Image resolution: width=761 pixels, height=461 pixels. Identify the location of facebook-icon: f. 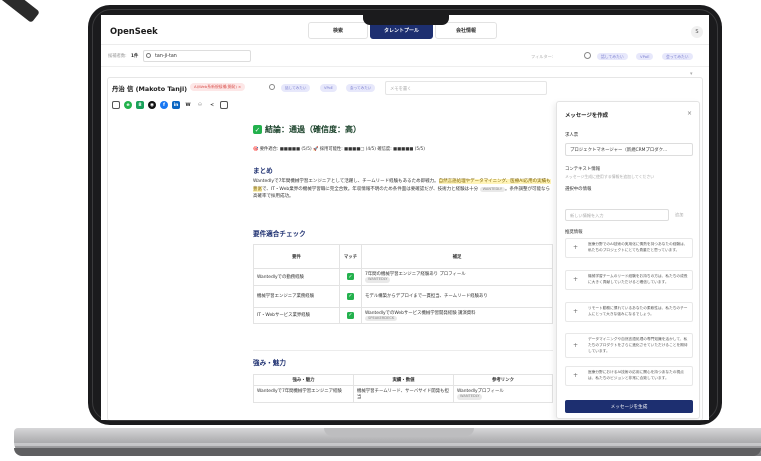
(164, 105).